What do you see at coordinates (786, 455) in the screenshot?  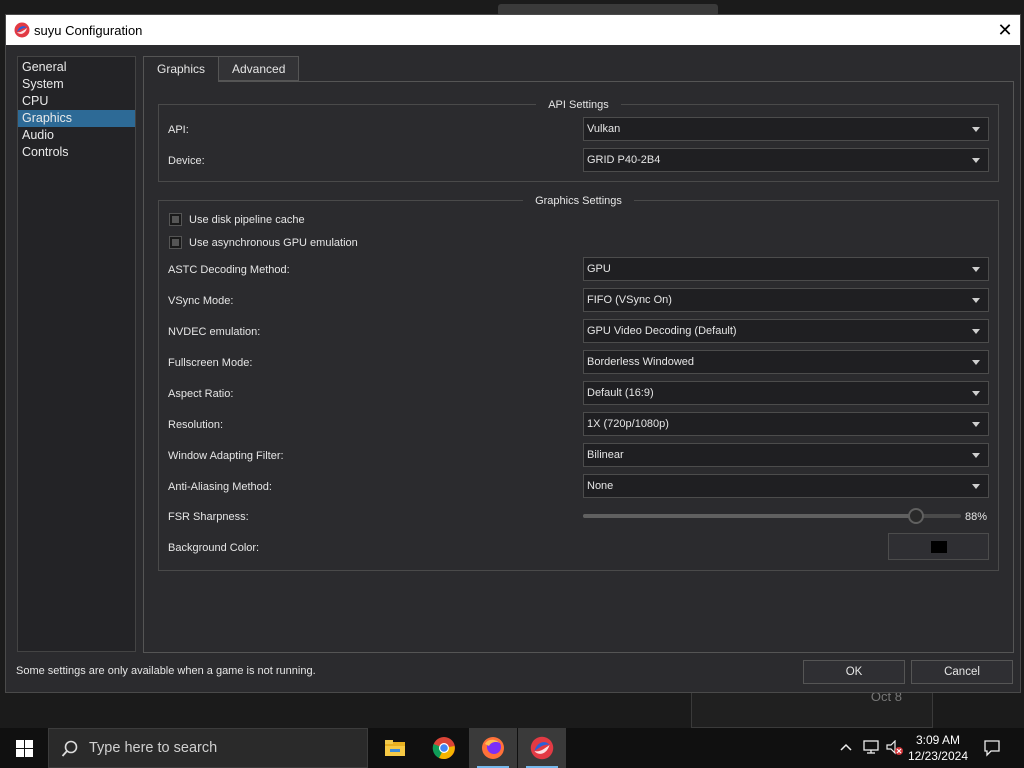 I see `adapting-filter-select: Bilinear` at bounding box center [786, 455].